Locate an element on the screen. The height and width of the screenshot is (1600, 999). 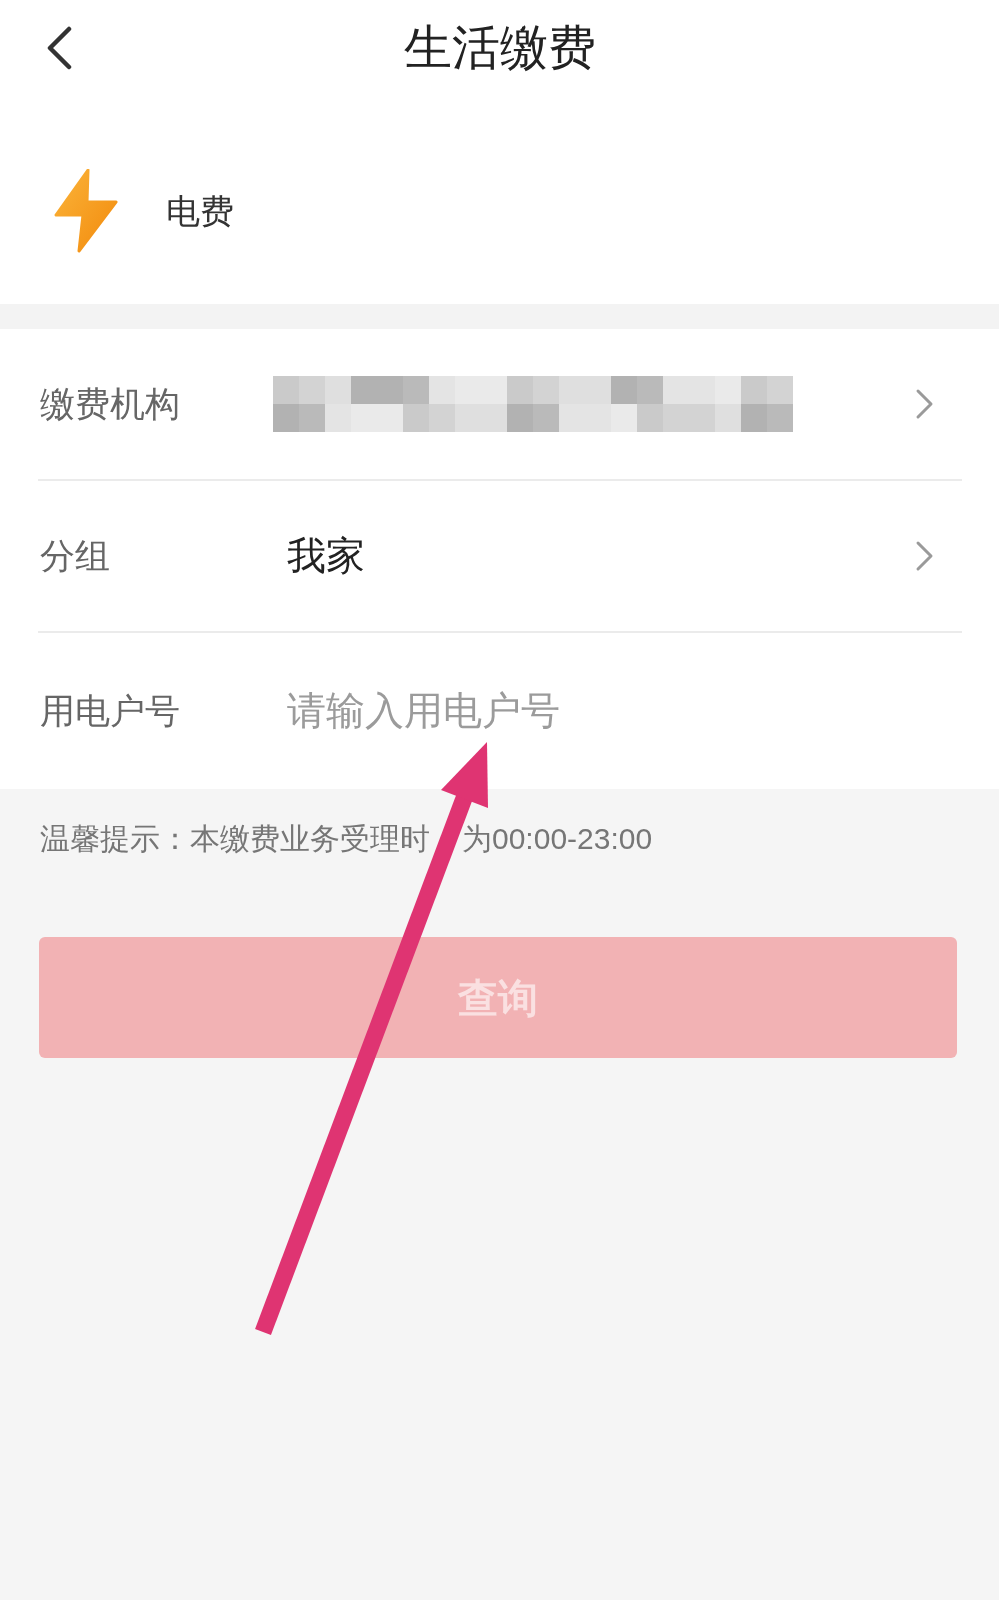
form-label: 分组 is located at coordinates (75, 556).